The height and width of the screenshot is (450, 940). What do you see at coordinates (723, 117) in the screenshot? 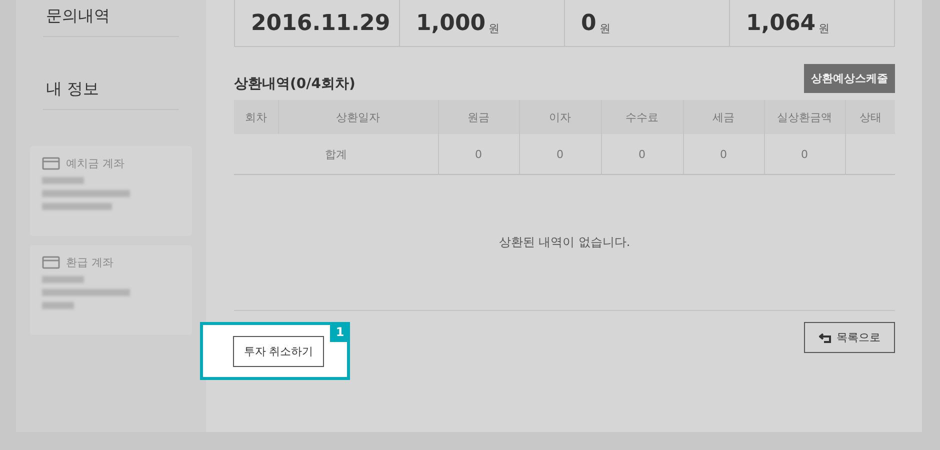
I see `column-header: 세금` at bounding box center [723, 117].